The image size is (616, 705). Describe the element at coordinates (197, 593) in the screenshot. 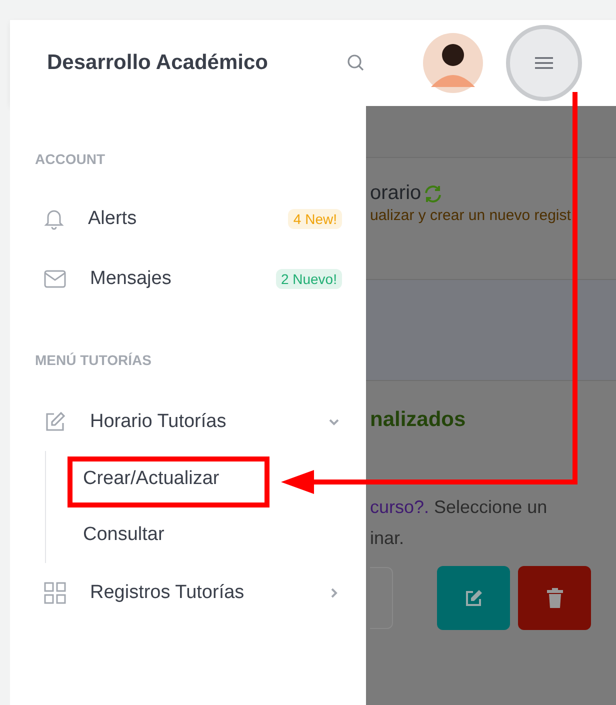

I see `menu-item: Registros Tutorías` at that location.